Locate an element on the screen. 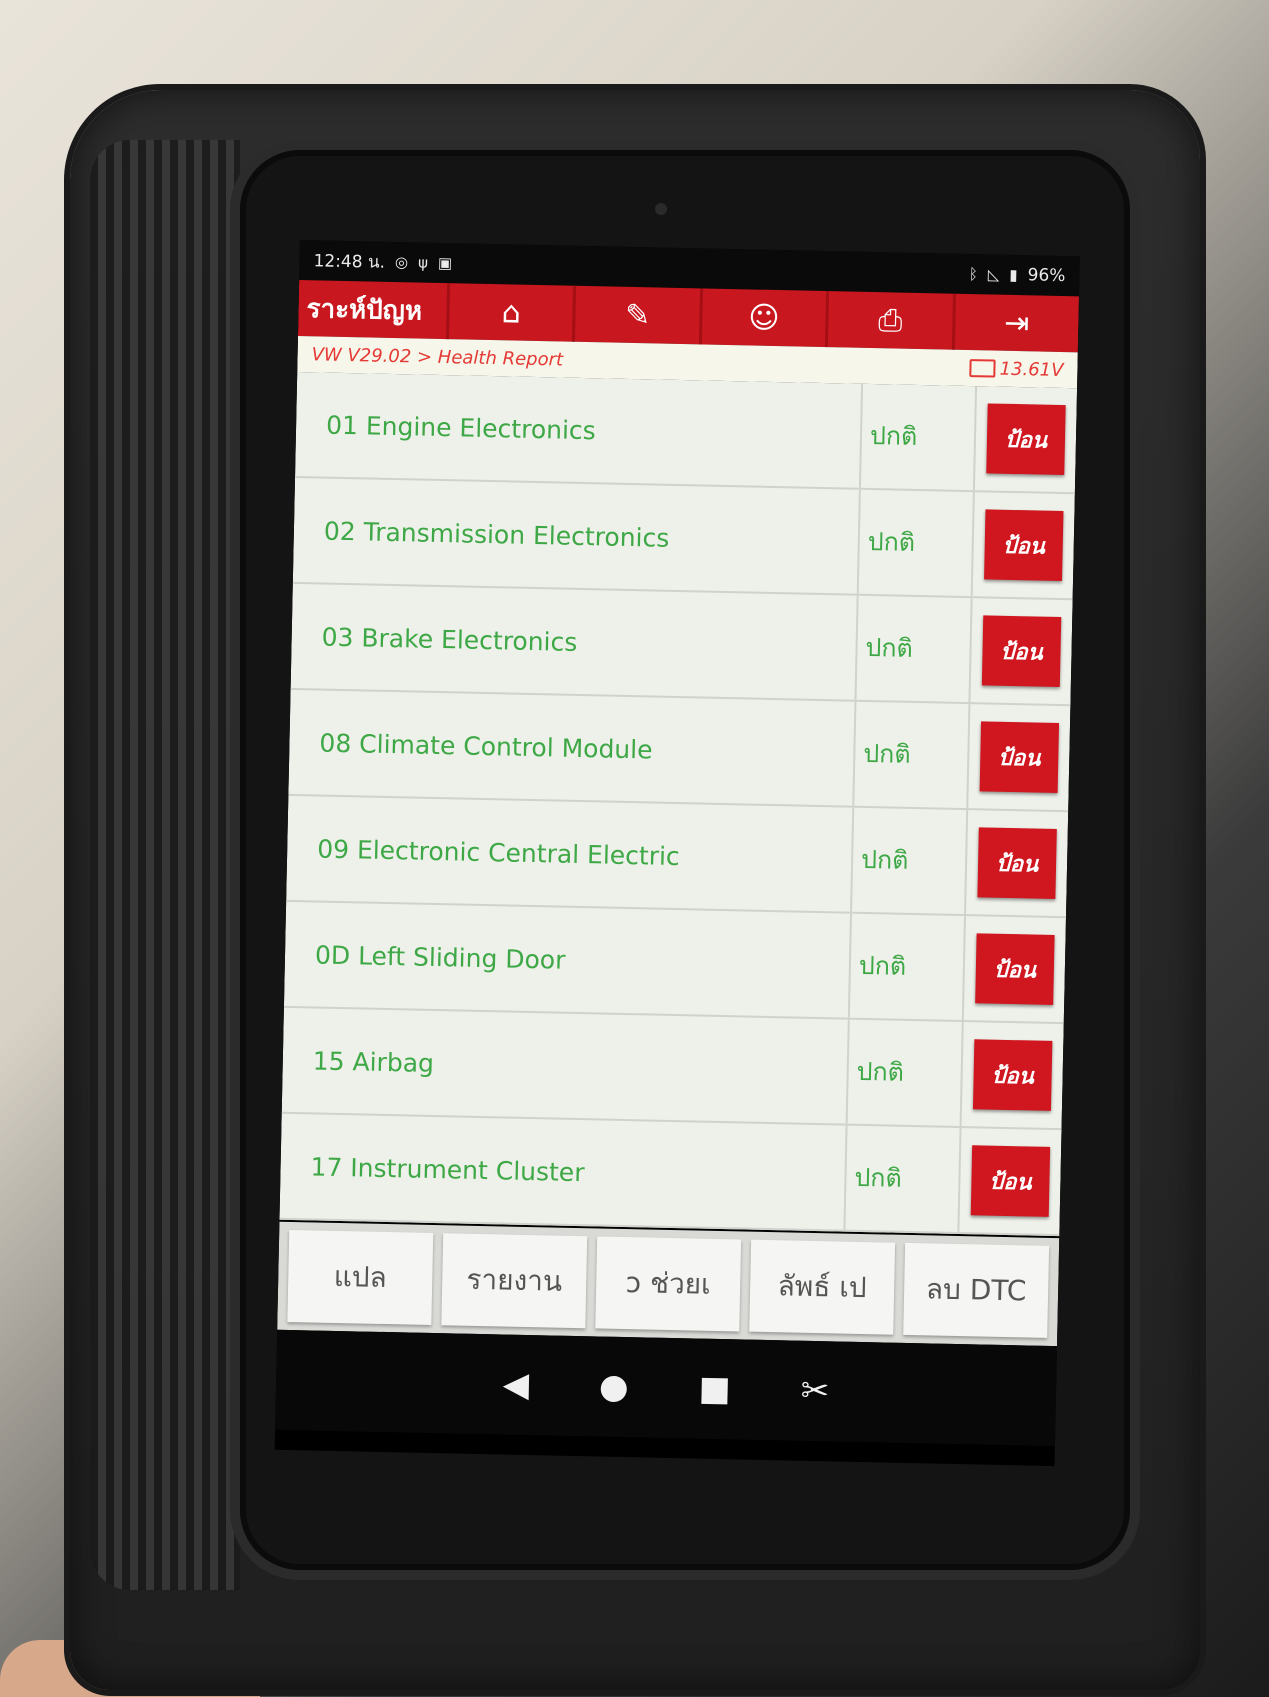 This screenshot has height=1697, width=1269. user-button: ☺ is located at coordinates (762, 318).